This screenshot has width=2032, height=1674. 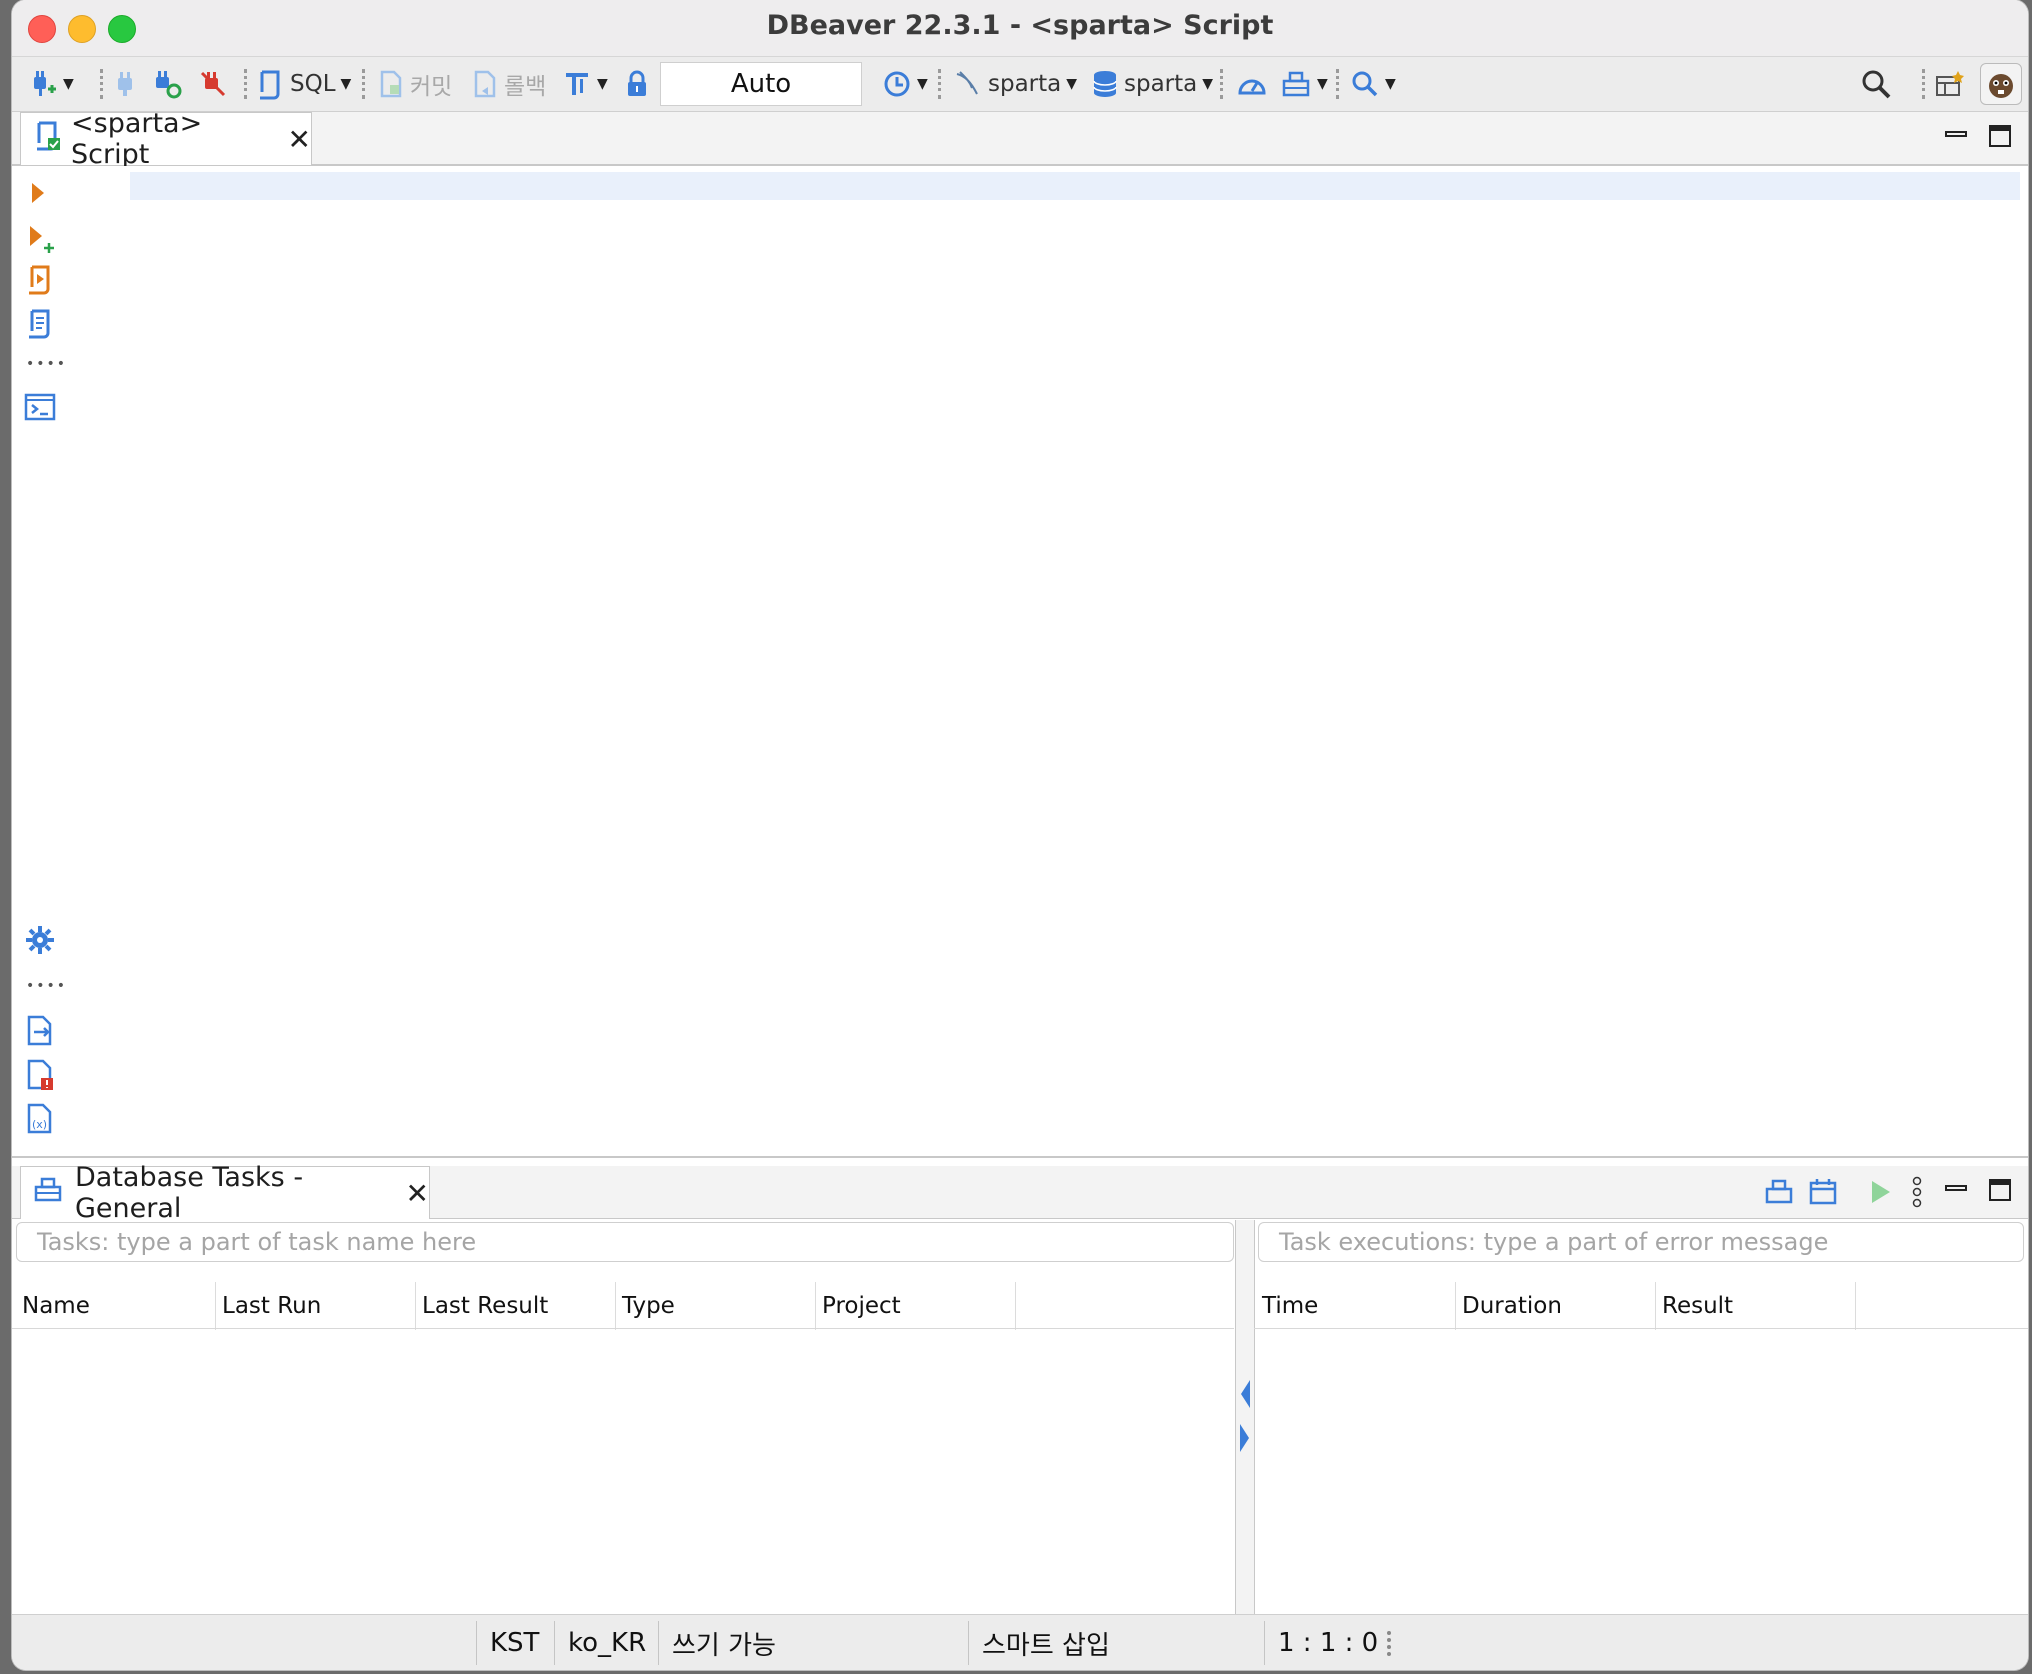 I want to click on status-insert-mode: 스마트 삽입, so click(x=1046, y=1645).